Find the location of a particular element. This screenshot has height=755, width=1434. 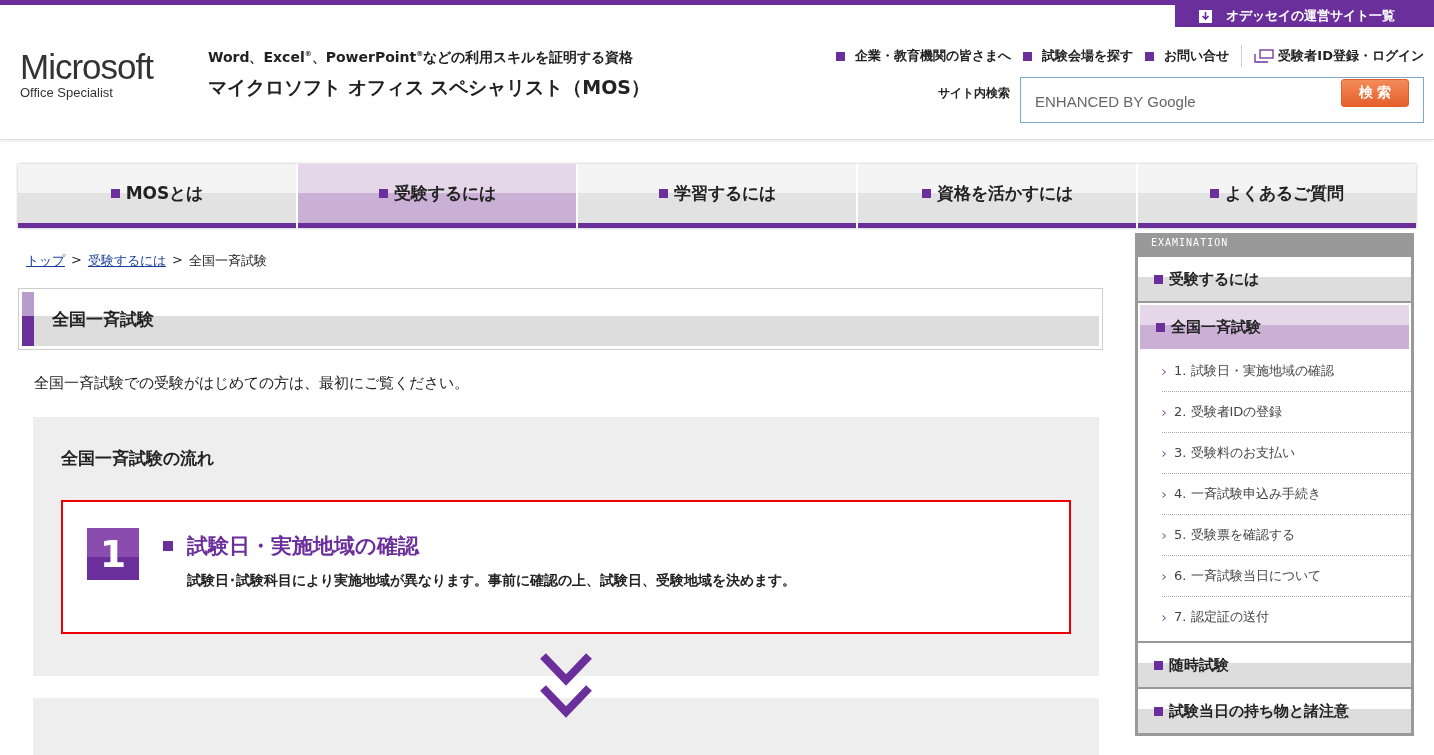

window-icon is located at coordinates (1264, 56).